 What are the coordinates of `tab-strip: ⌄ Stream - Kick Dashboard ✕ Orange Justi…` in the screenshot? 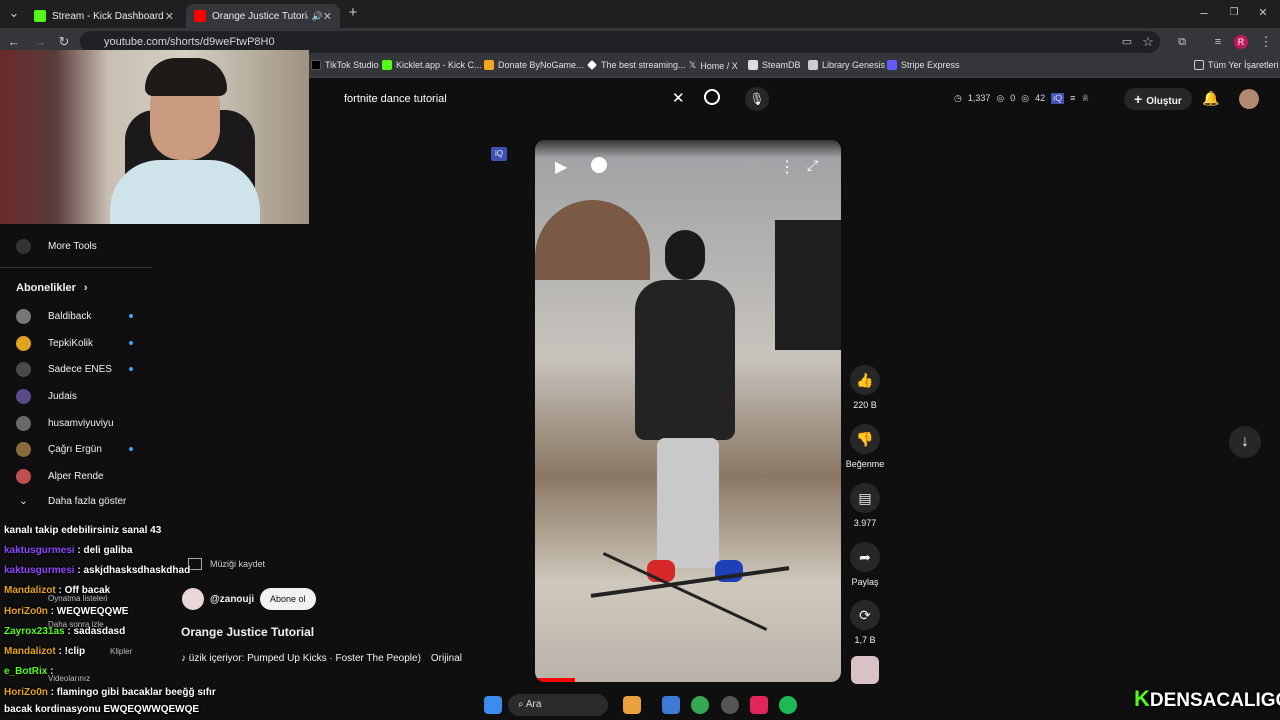 It's located at (640, 14).